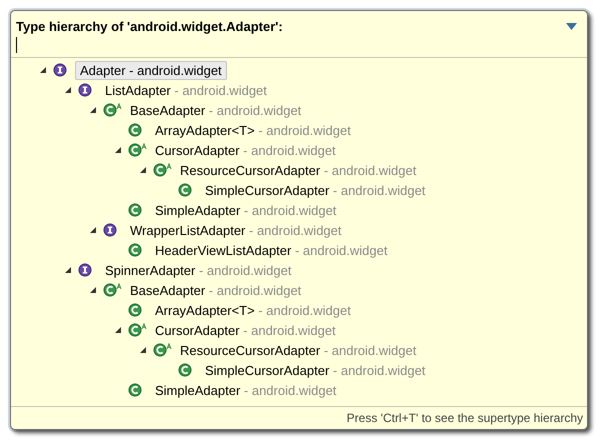 Image resolution: width=604 pixels, height=448 pixels. Describe the element at coordinates (235, 230) in the screenshot. I see `tree-item: WrapperListAdapter - android.widget` at that location.